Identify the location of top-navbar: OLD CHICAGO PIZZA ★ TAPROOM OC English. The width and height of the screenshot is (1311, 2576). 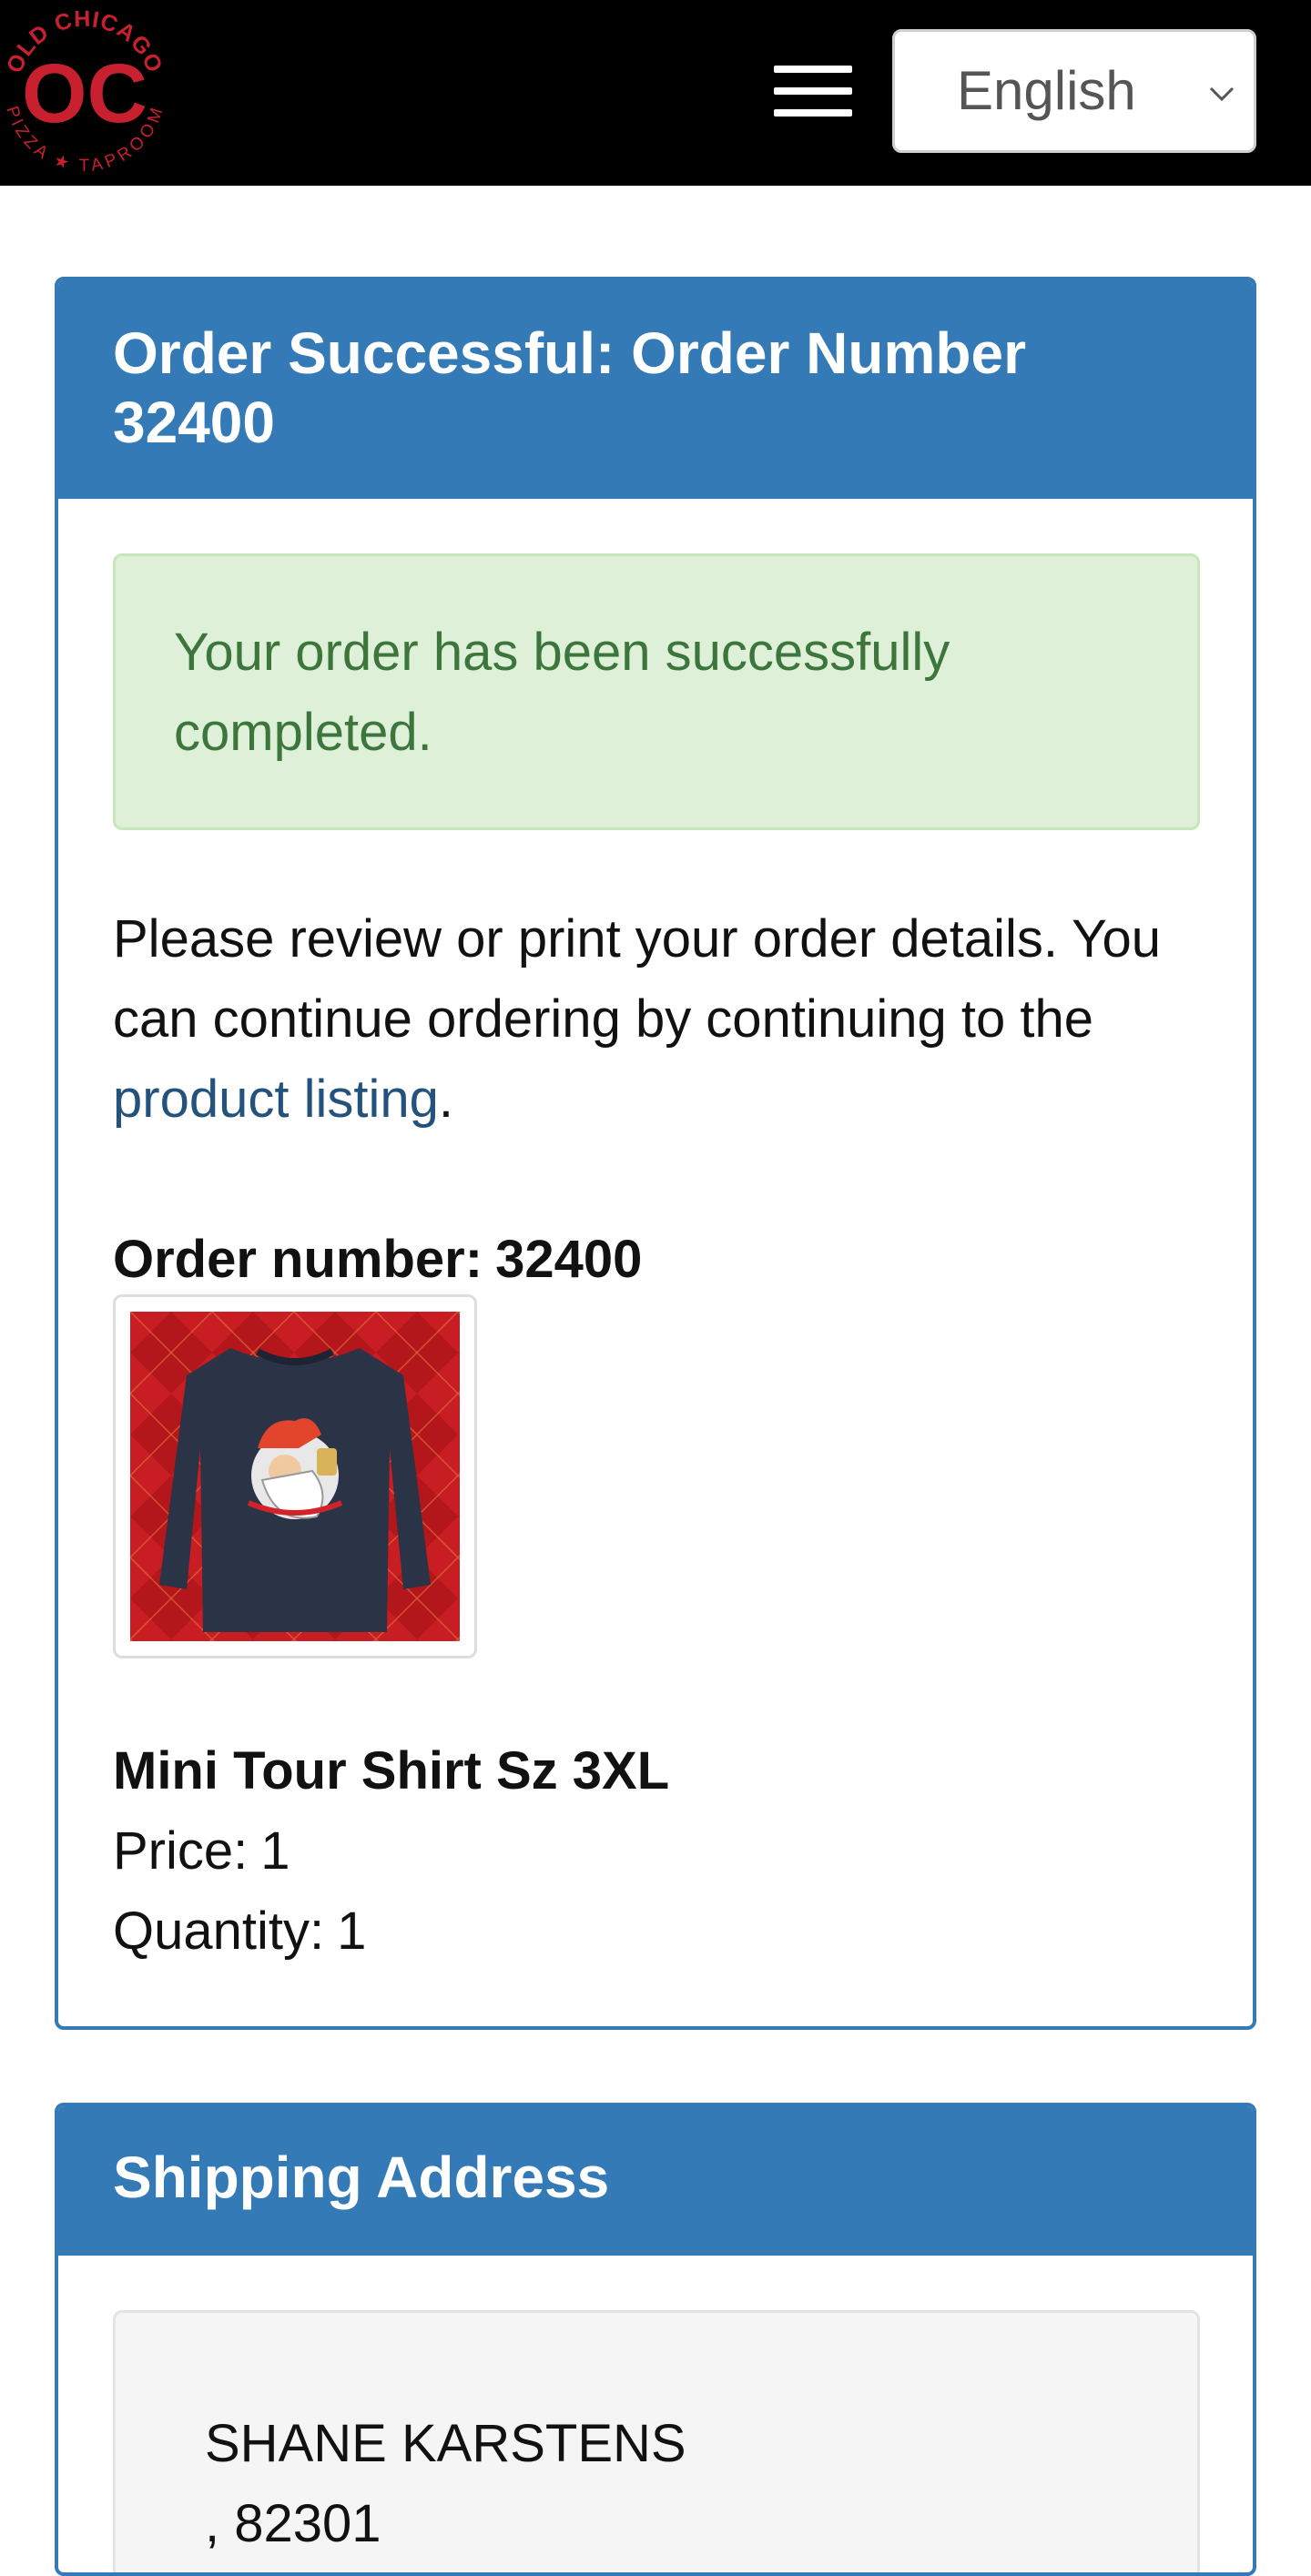
(655, 93).